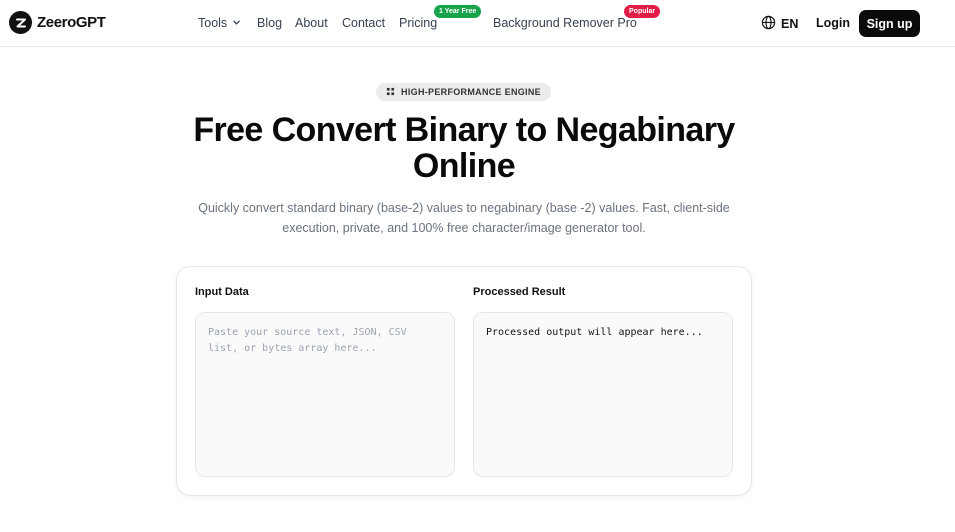 The image size is (955, 532). Describe the element at coordinates (269, 23) in the screenshot. I see `nav-blog: Blog` at that location.